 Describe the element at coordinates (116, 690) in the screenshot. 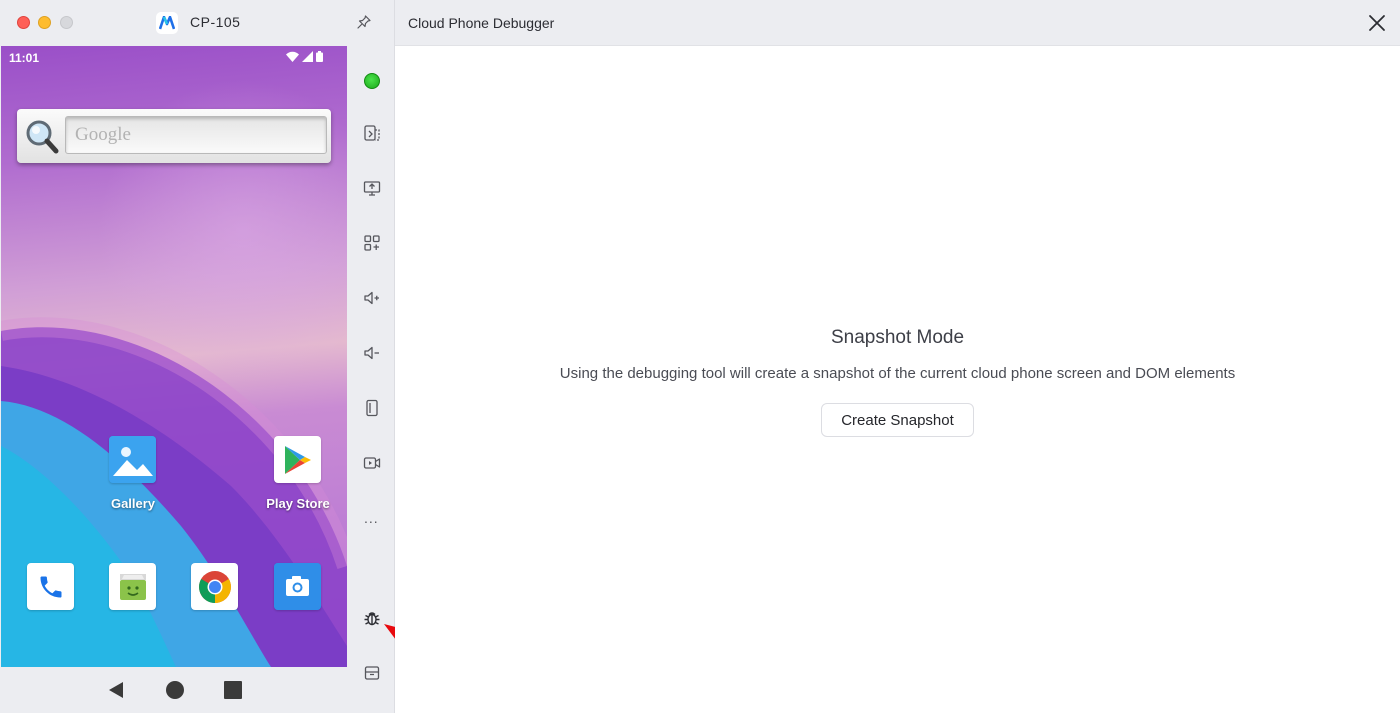

I see `nav-back-icon` at that location.